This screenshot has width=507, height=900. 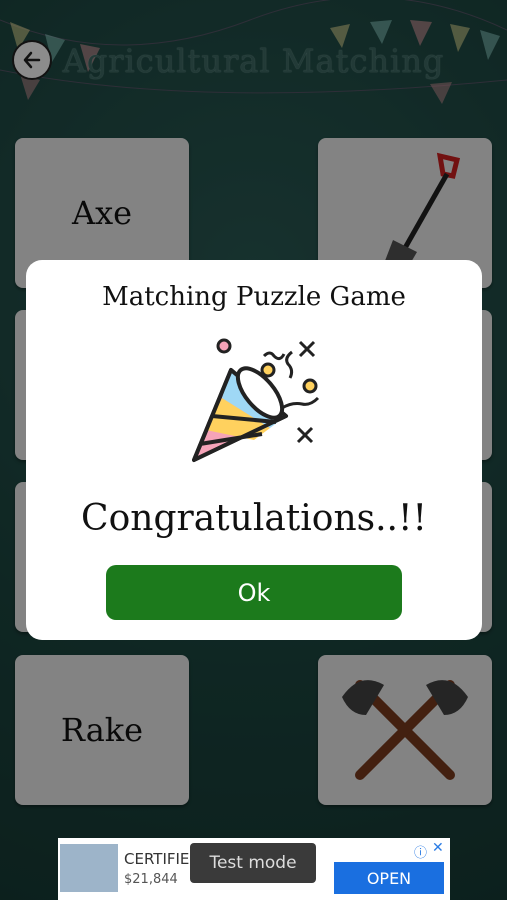 What do you see at coordinates (254, 297) in the screenshot?
I see `dialog-title: Matching Puzzle Game` at bounding box center [254, 297].